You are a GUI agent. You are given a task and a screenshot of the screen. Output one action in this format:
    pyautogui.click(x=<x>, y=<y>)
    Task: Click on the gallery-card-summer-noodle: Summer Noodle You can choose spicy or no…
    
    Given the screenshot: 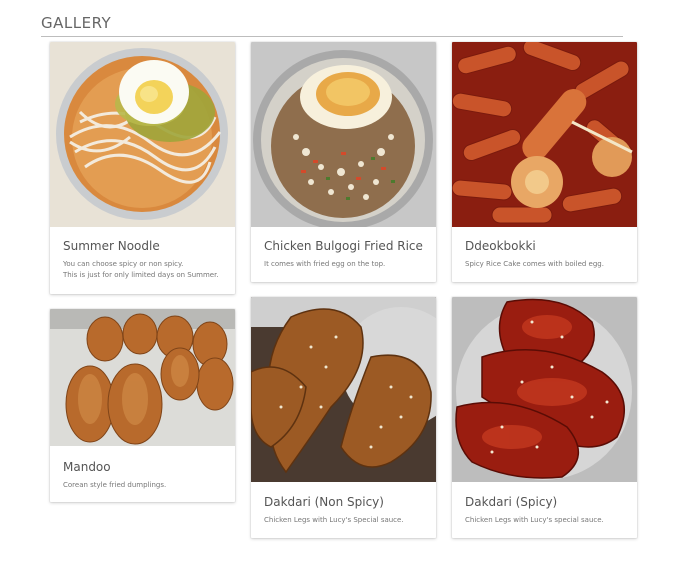 What is the action you would take?
    pyautogui.click(x=142, y=168)
    